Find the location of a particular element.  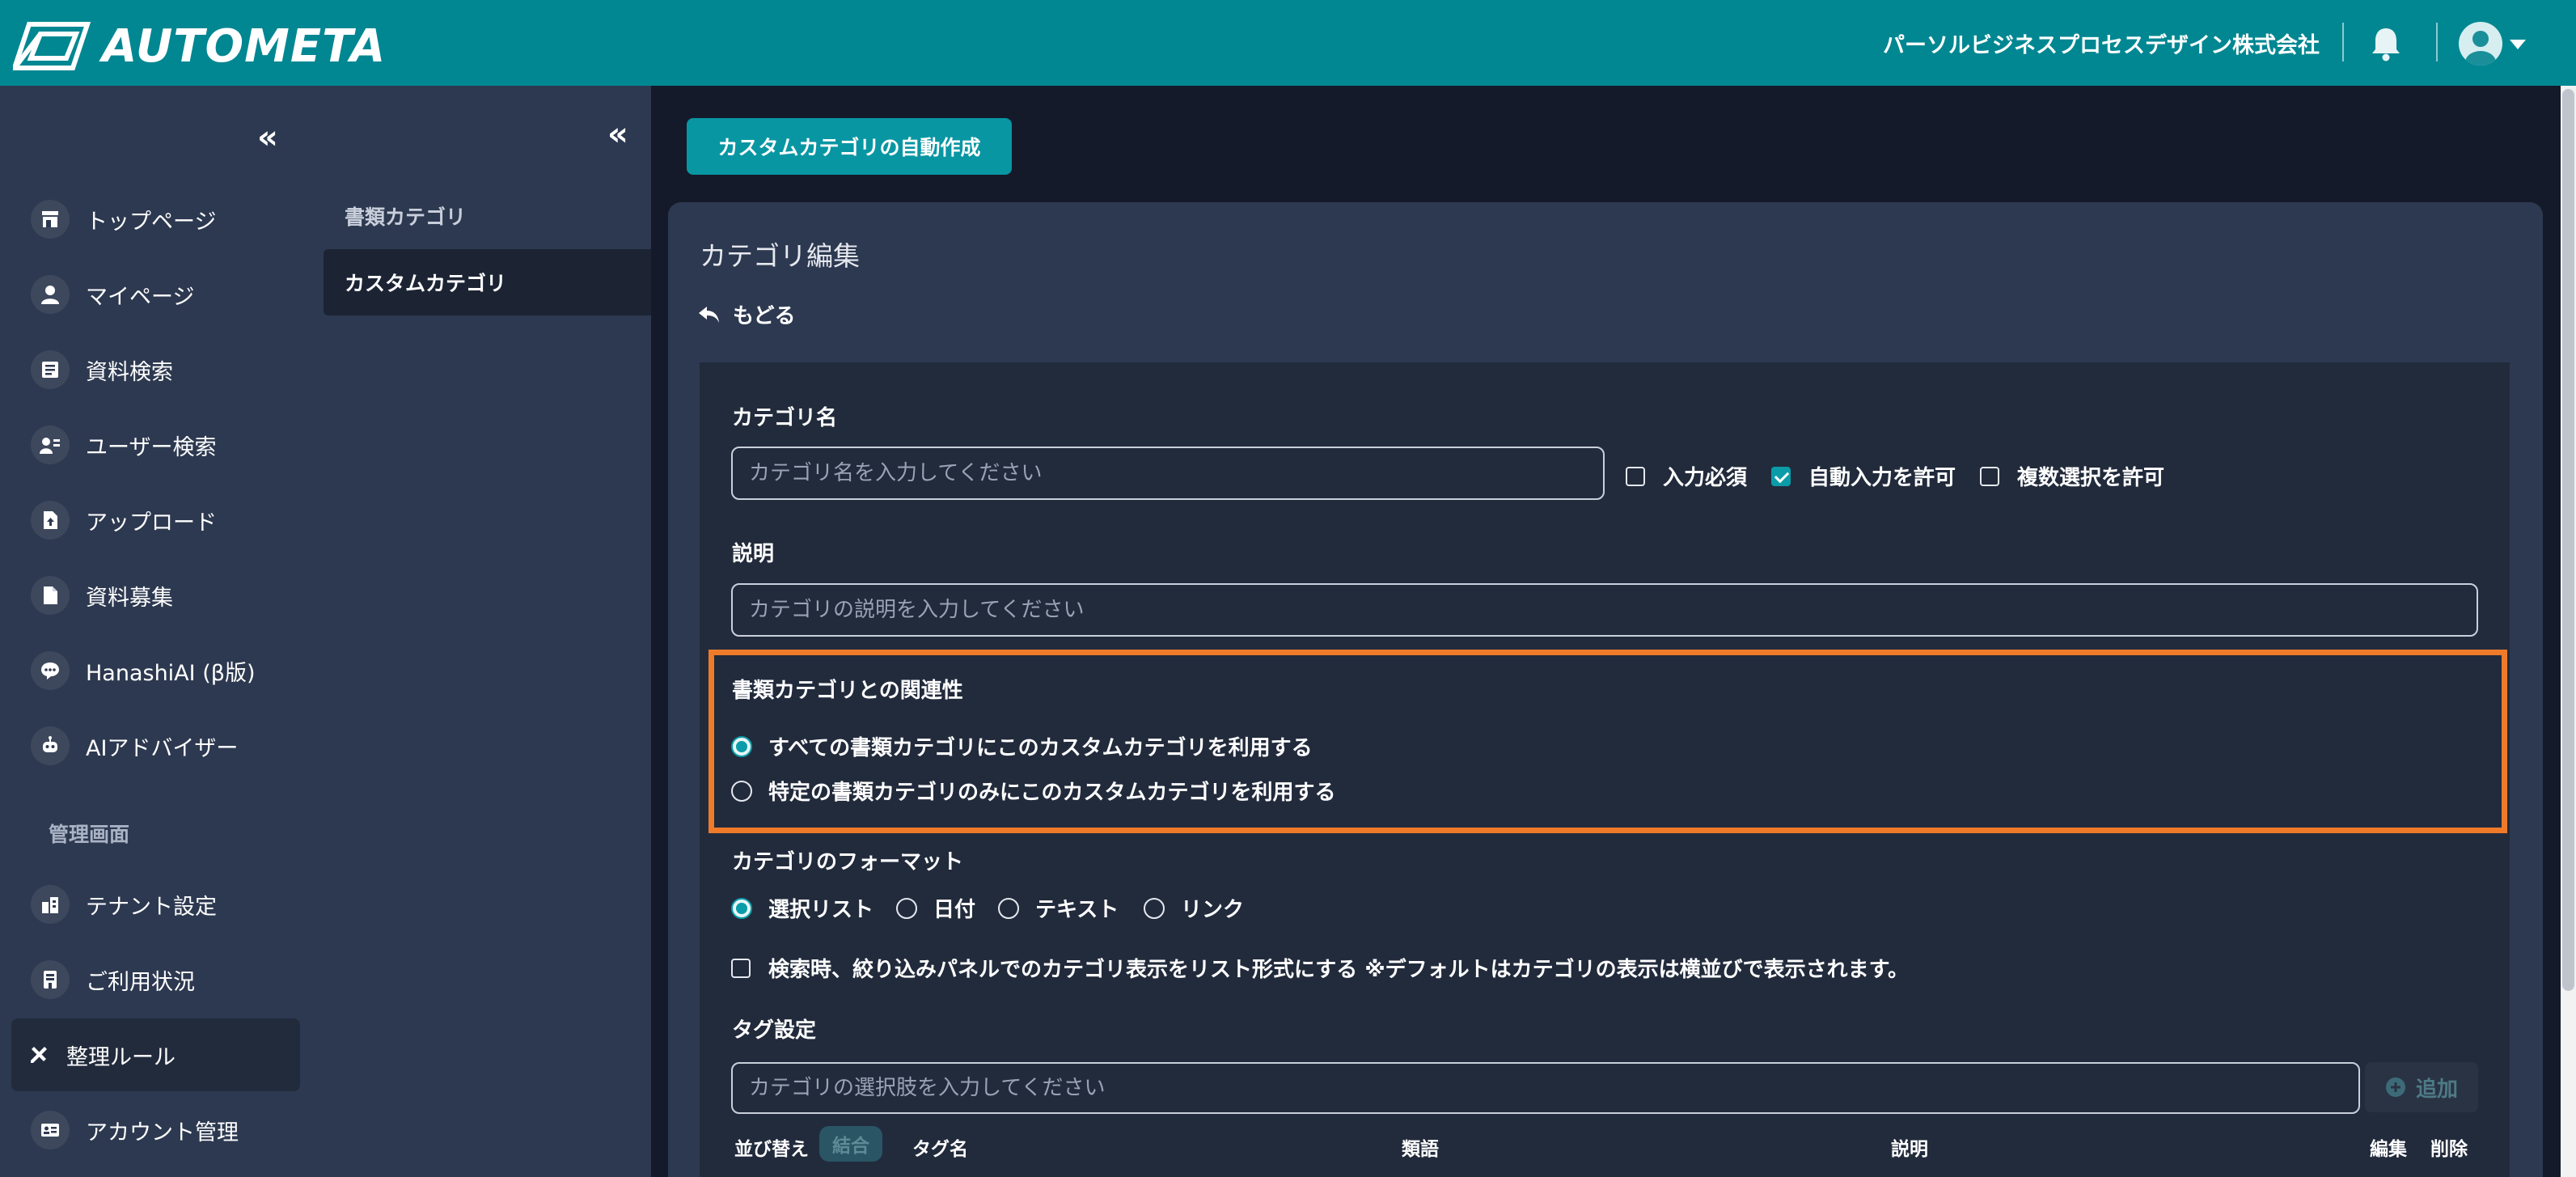

subnav-collapse-button: « is located at coordinates (617, 134).